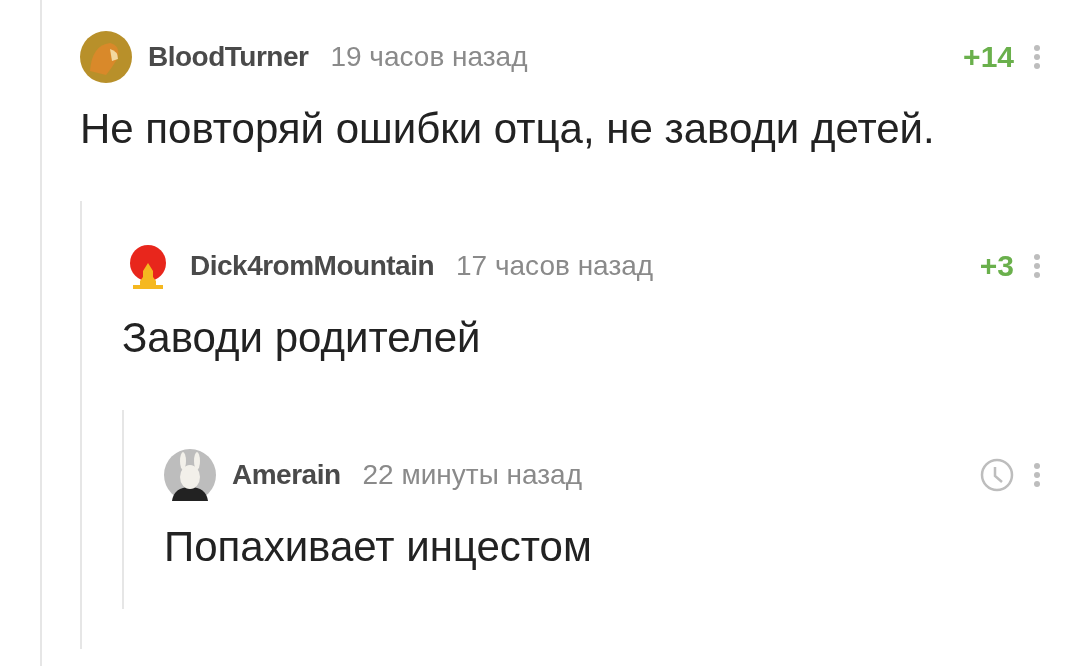 This screenshot has width=1080, height=666. Describe the element at coordinates (997, 475) in the screenshot. I see `clock-icon` at that location.